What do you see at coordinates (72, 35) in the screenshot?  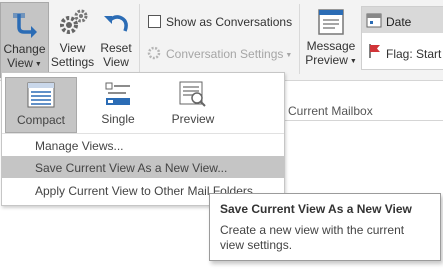 I see `view-settings-button: View Settings` at bounding box center [72, 35].